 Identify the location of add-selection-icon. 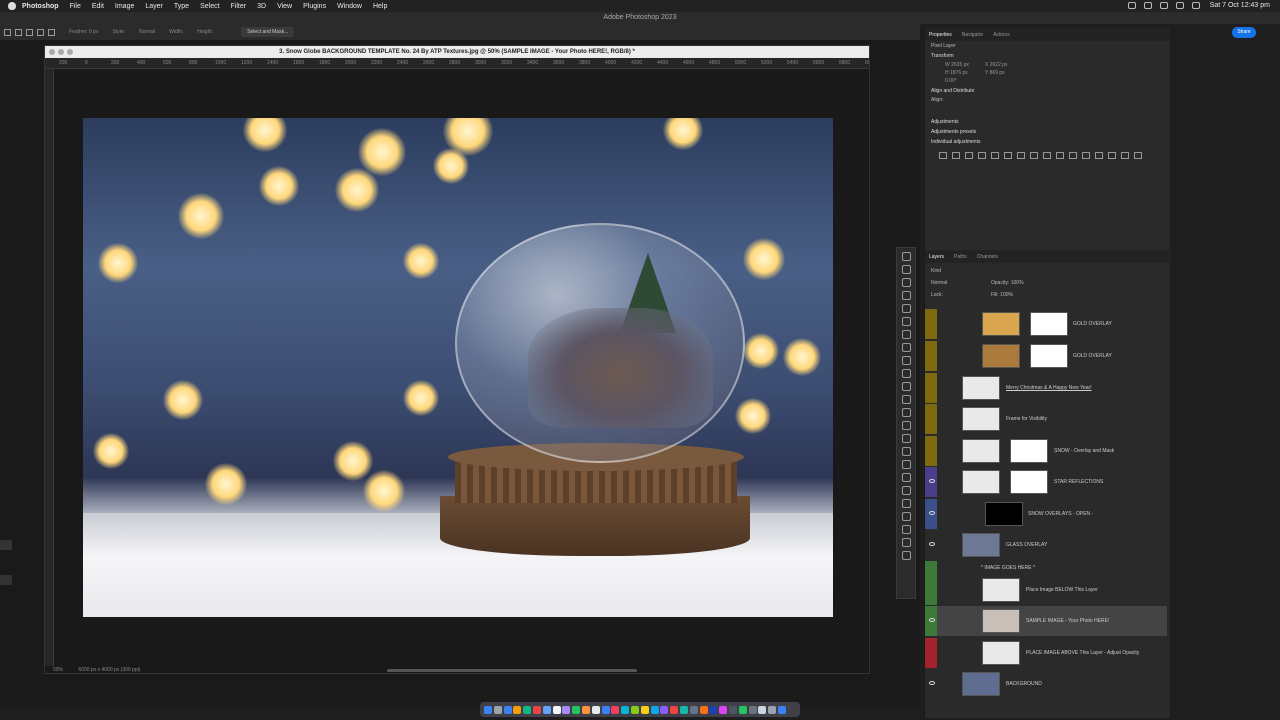
(40, 32).